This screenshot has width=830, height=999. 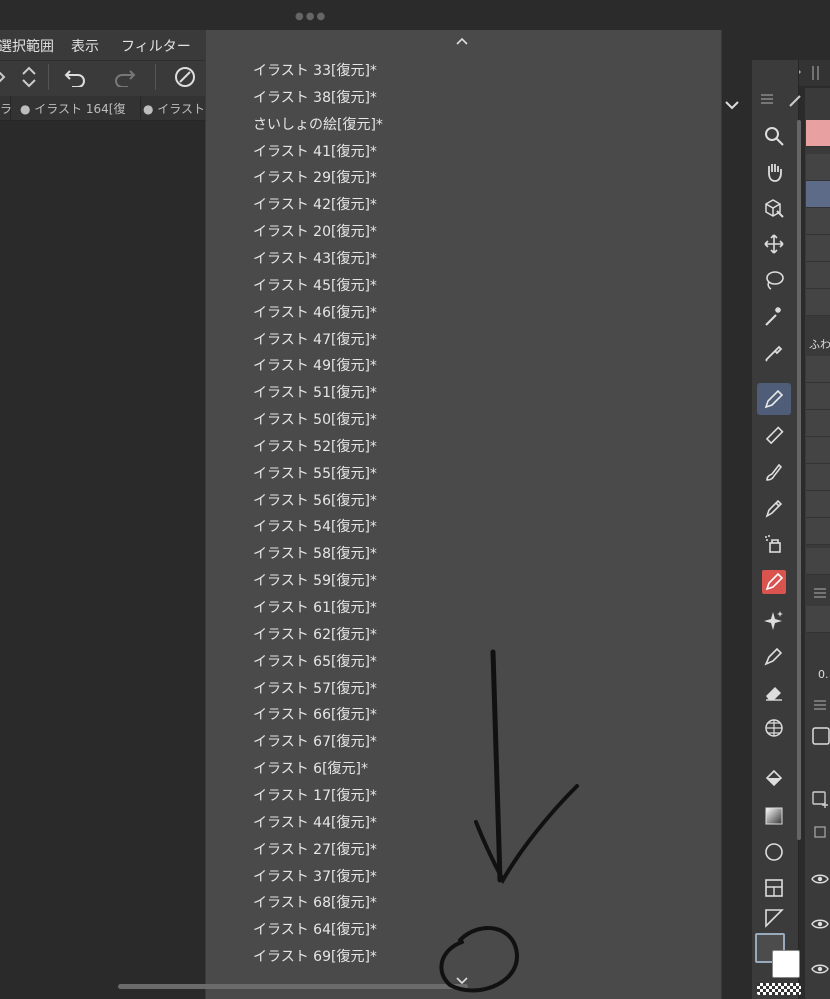 I want to click on document-list-item: イラスト 57[復元]*, so click(x=473, y=689).